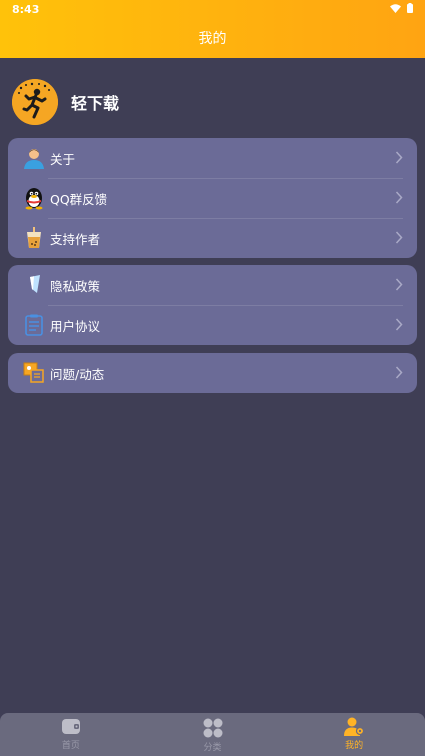  I want to click on profile-section: 轻下载, so click(65, 102).